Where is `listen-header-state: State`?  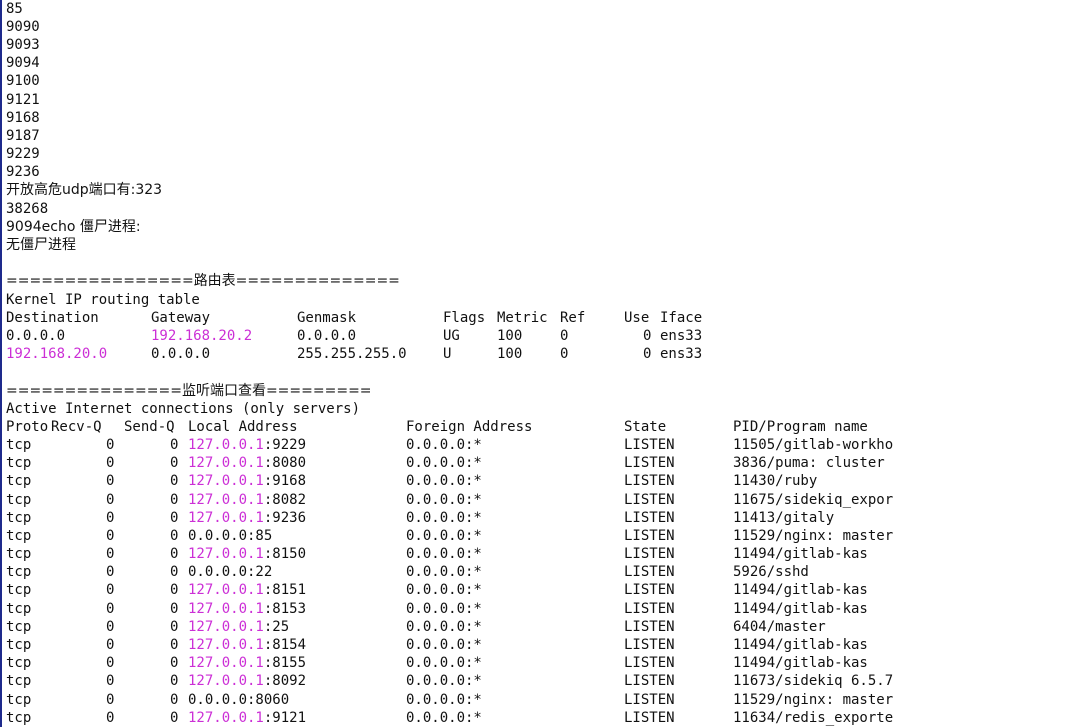
listen-header-state: State is located at coordinates (645, 427).